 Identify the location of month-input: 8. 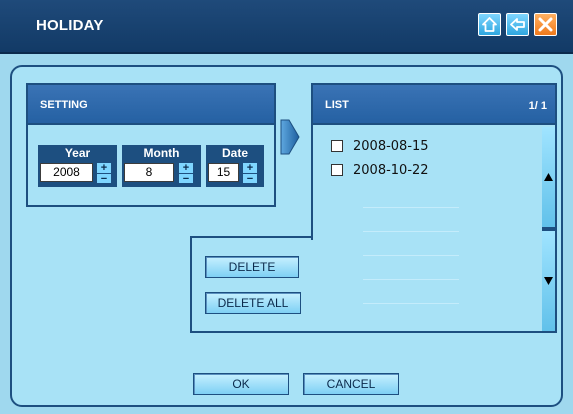
(149, 172).